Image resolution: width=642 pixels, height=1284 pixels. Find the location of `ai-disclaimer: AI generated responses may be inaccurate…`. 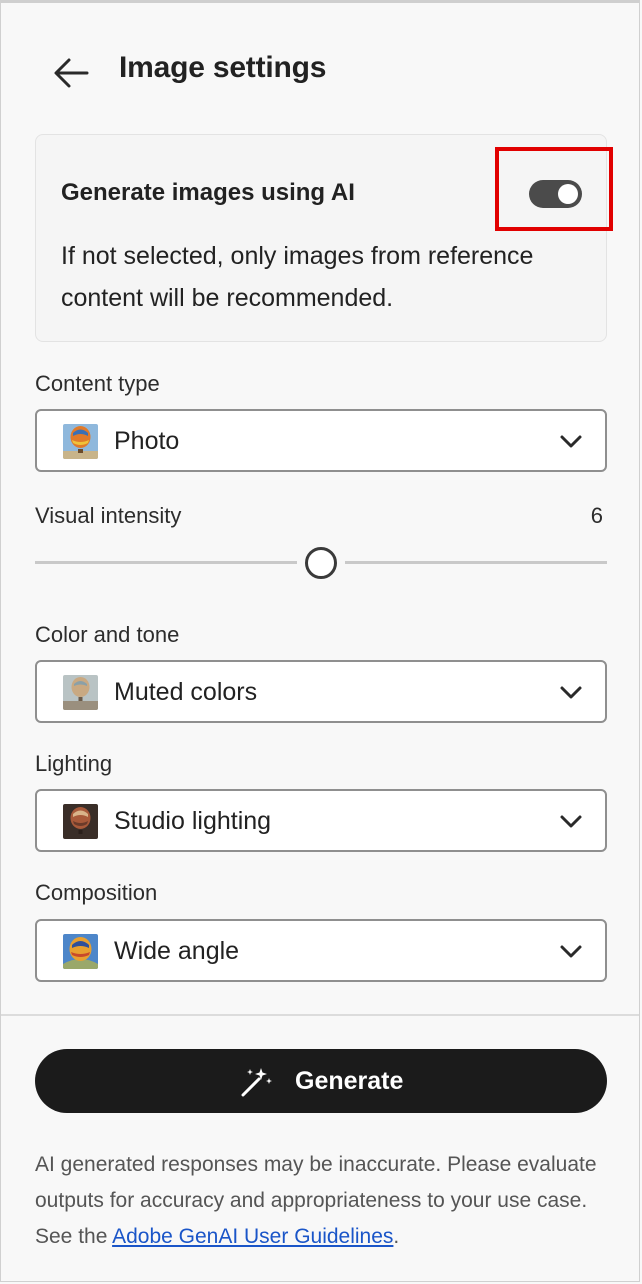

ai-disclaimer: AI generated responses may be inaccurate… is located at coordinates (325, 1201).